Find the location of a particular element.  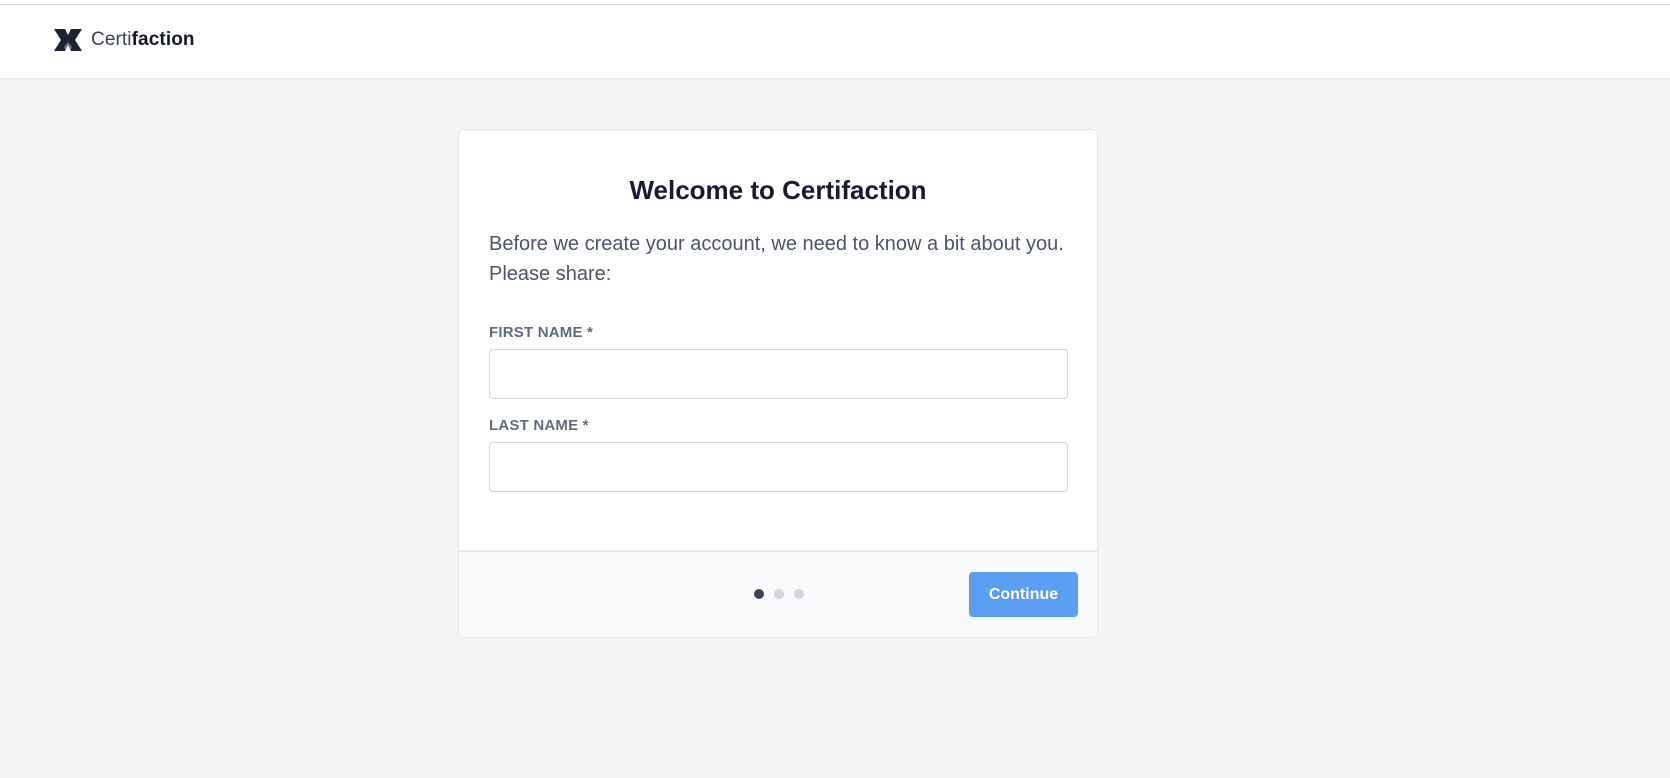

step-indicator is located at coordinates (779, 594).